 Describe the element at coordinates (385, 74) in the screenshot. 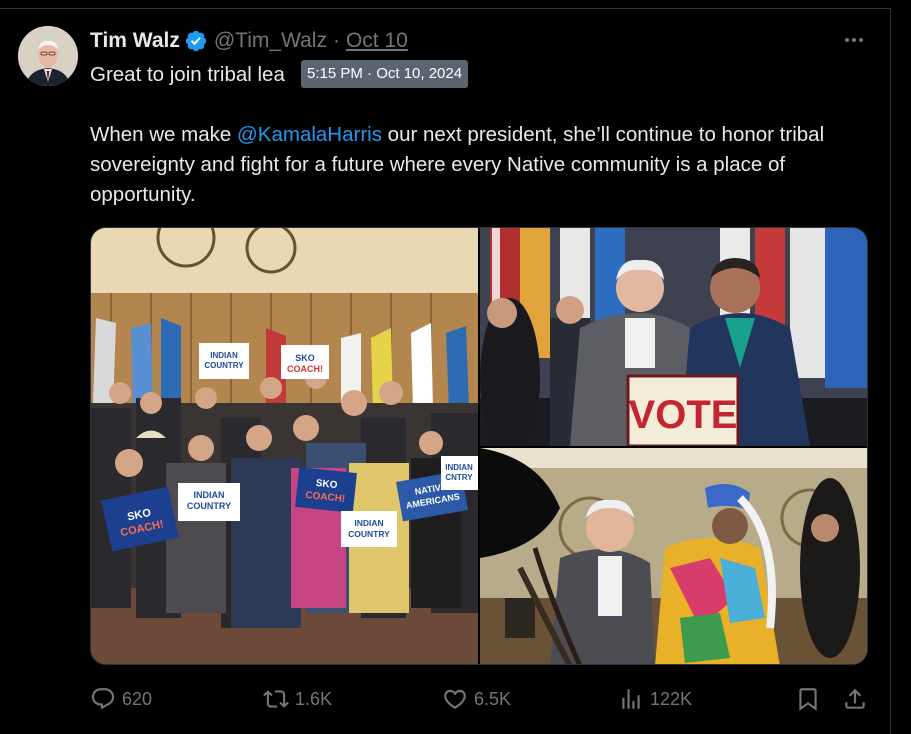

I see `timestamp-tooltip: 5:15 PM · Oct 10, 2024` at that location.